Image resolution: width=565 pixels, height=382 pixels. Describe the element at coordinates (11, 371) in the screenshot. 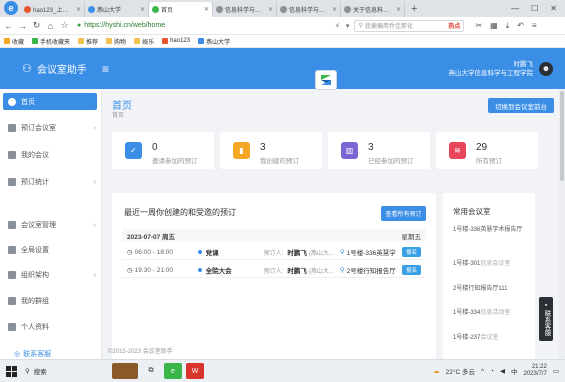

I see `windows-start-button` at that location.